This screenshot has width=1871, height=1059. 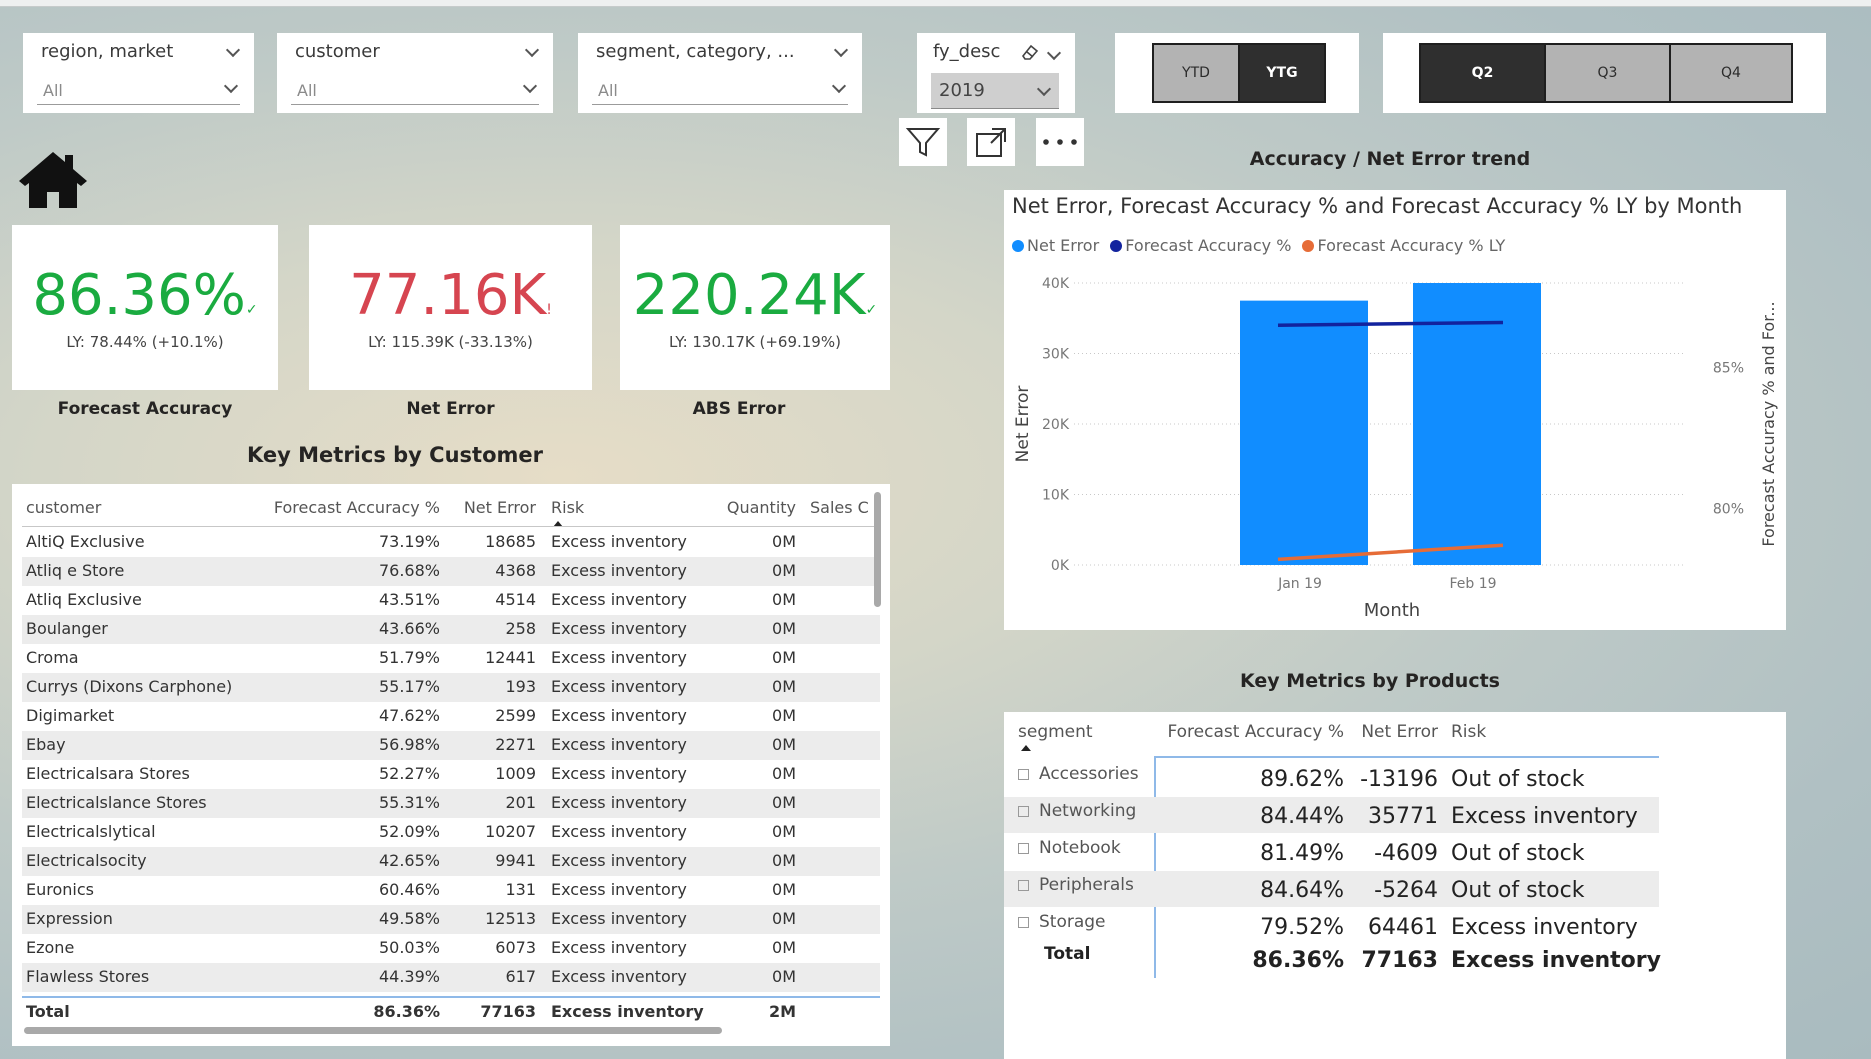 What do you see at coordinates (67, 628) in the screenshot?
I see `customer-name: Boulanger` at bounding box center [67, 628].